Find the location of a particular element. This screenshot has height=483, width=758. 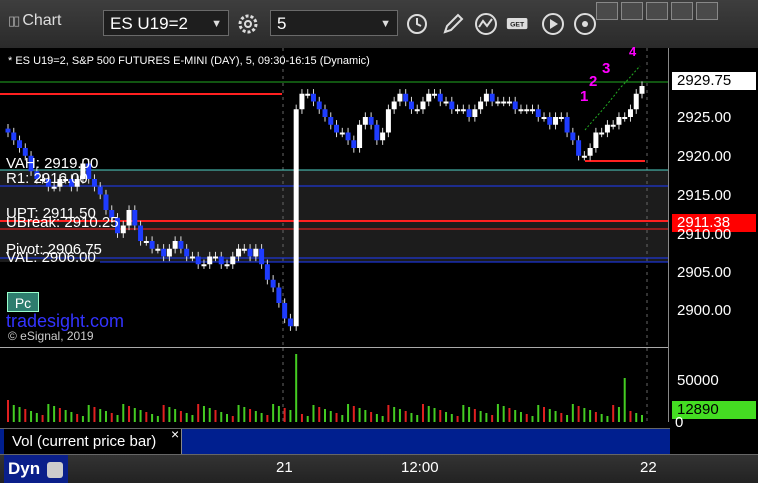

dyn-button: Dyn is located at coordinates (36, 469).